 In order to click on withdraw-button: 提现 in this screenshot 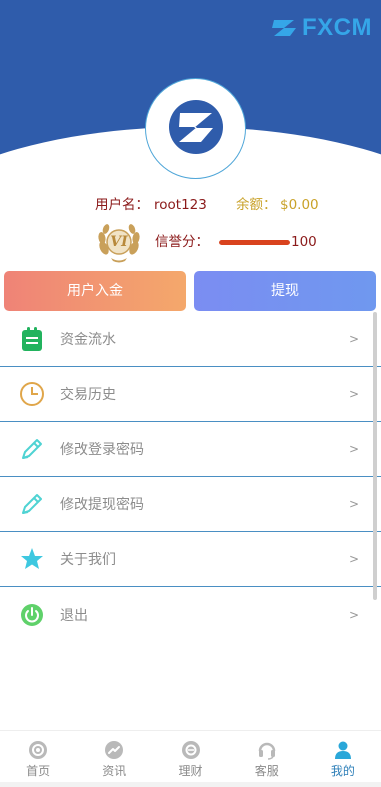, I will do `click(285, 291)`.